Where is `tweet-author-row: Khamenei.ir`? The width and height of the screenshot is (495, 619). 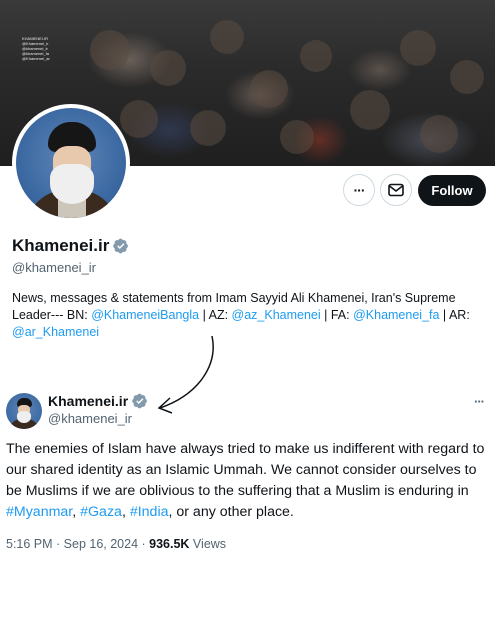
tweet-author-row: Khamenei.ir is located at coordinates (98, 401).